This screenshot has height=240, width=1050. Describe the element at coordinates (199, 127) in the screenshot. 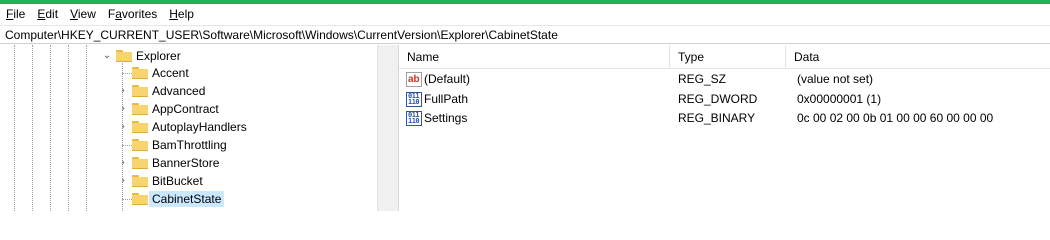

I see `tree-node-label: AutoplayHandlers` at that location.